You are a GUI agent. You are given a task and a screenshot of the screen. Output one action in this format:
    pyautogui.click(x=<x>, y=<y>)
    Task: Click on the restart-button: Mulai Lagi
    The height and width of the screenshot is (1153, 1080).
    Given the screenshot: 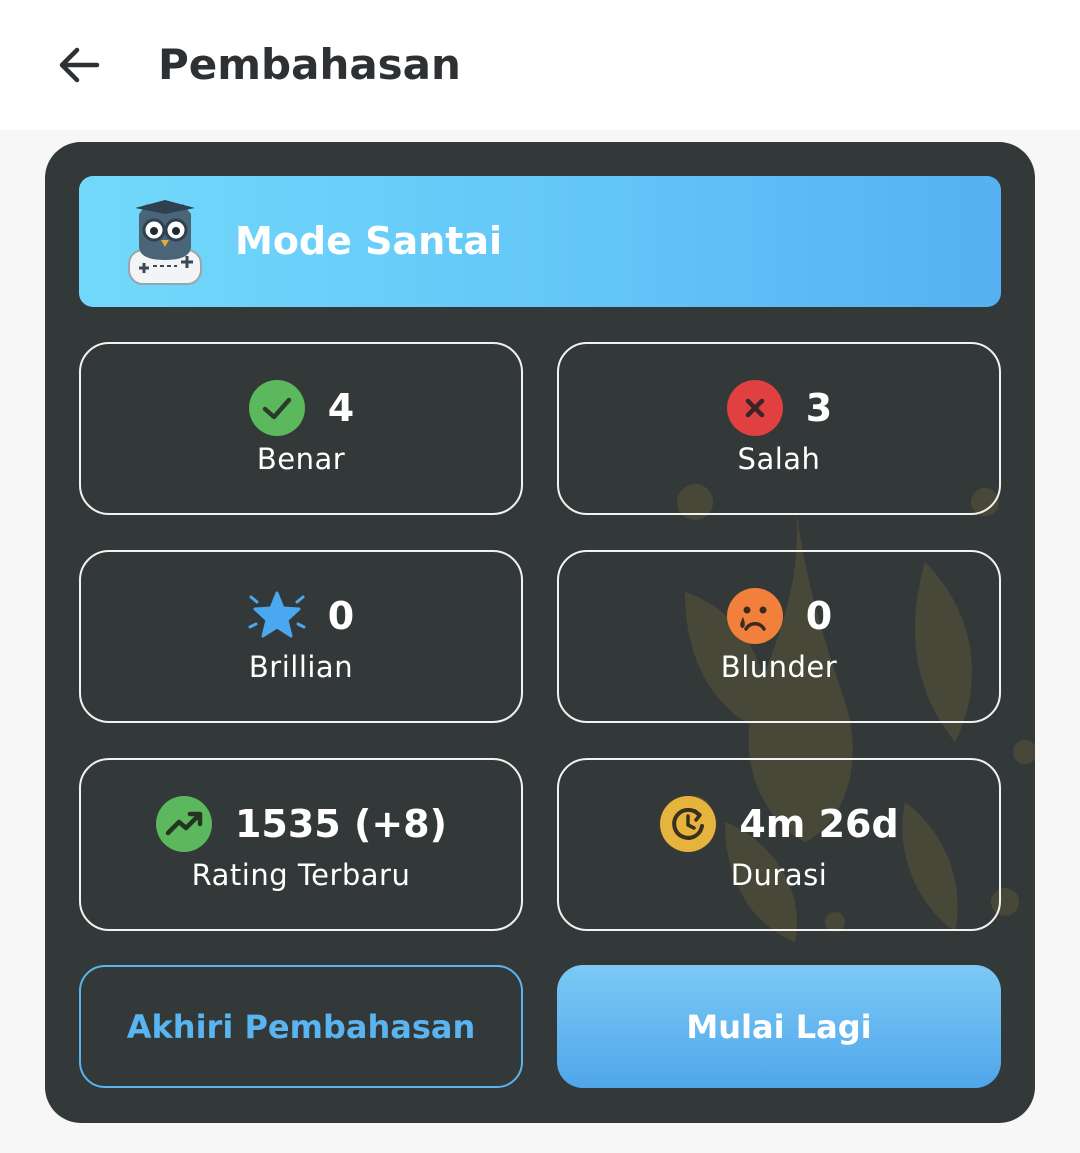 What is the action you would take?
    pyautogui.click(x=779, y=1026)
    